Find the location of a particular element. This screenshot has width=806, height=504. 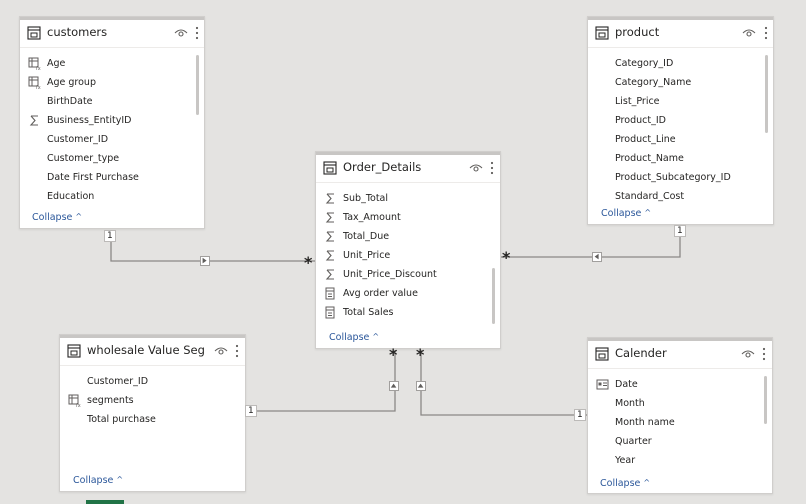

field-row: Total_Due is located at coordinates (403, 237).